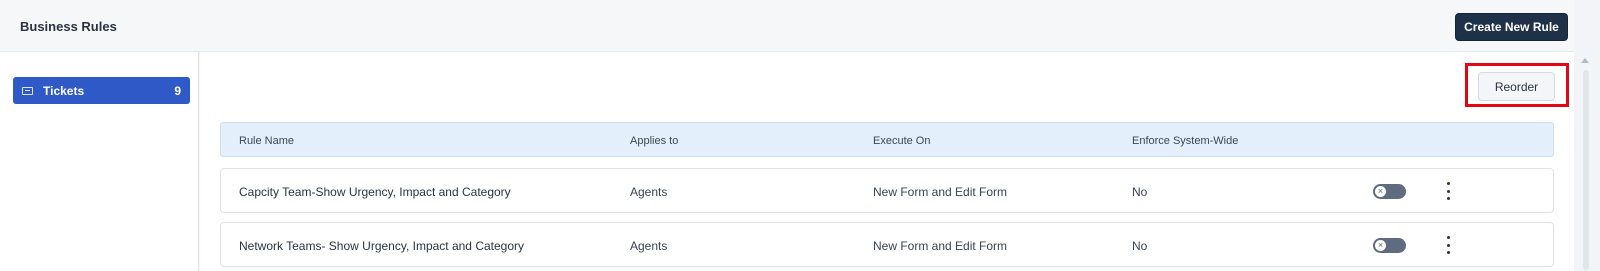 The width and height of the screenshot is (1600, 271). What do you see at coordinates (1185, 141) in the screenshot?
I see `column-header-enforce-system-wide: Enforce System-Wide` at bounding box center [1185, 141].